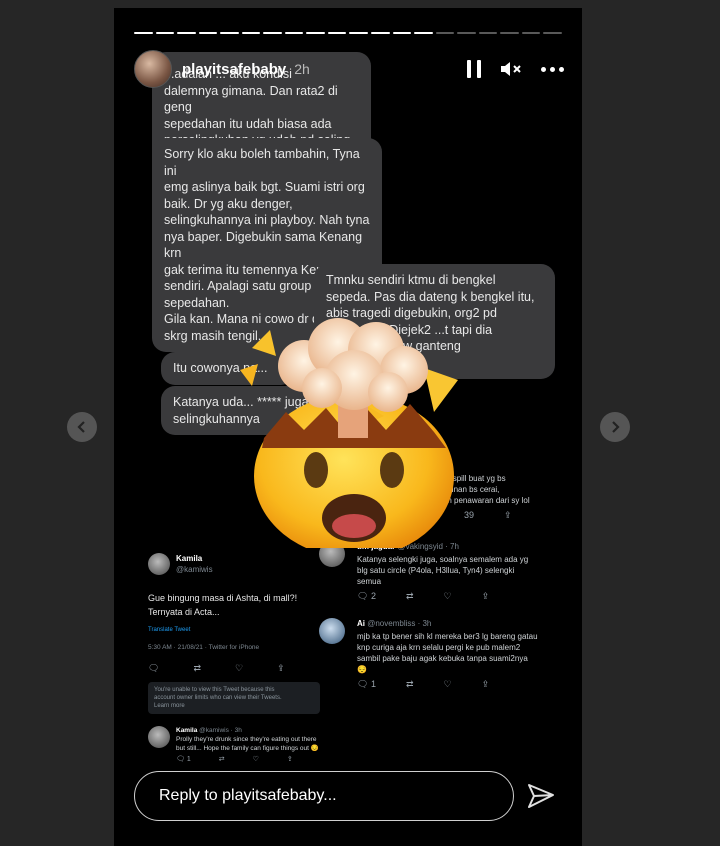 The height and width of the screenshot is (846, 720). What do you see at coordinates (373, 596) in the screenshot?
I see `reply-count: 2` at bounding box center [373, 596].